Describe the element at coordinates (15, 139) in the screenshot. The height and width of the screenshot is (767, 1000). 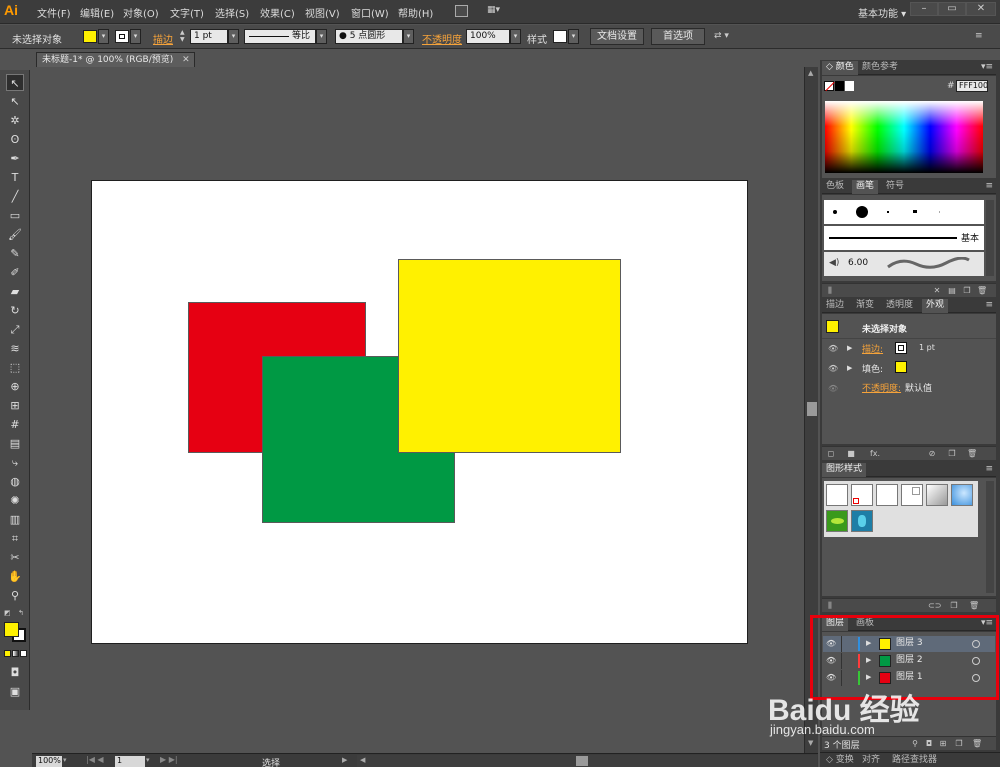
I see `lasso-tool-icon: ʘ` at that location.